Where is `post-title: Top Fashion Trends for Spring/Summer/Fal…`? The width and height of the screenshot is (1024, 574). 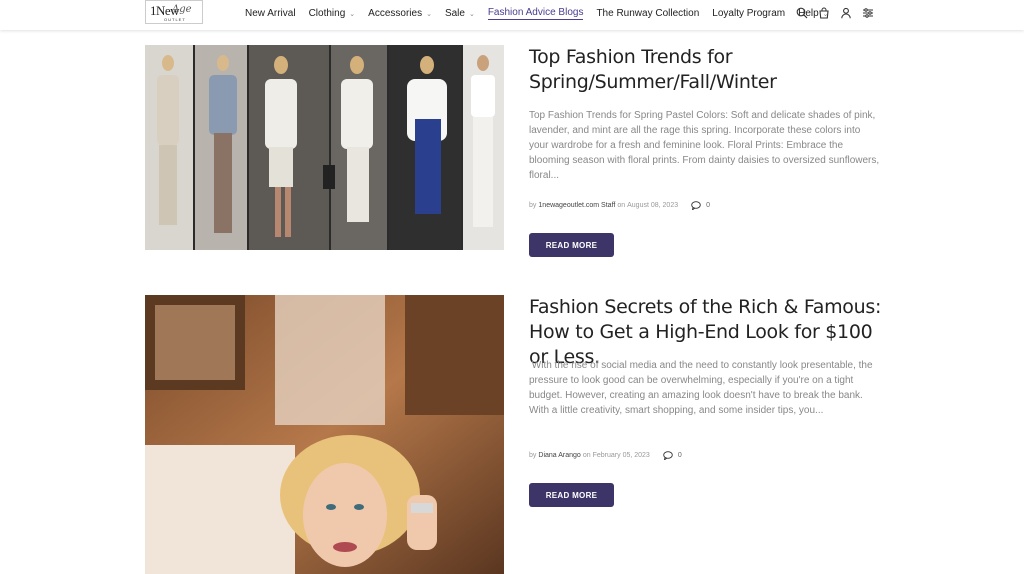 post-title: Top Fashion Trends for Spring/Summer/Fal… is located at coordinates (709, 70).